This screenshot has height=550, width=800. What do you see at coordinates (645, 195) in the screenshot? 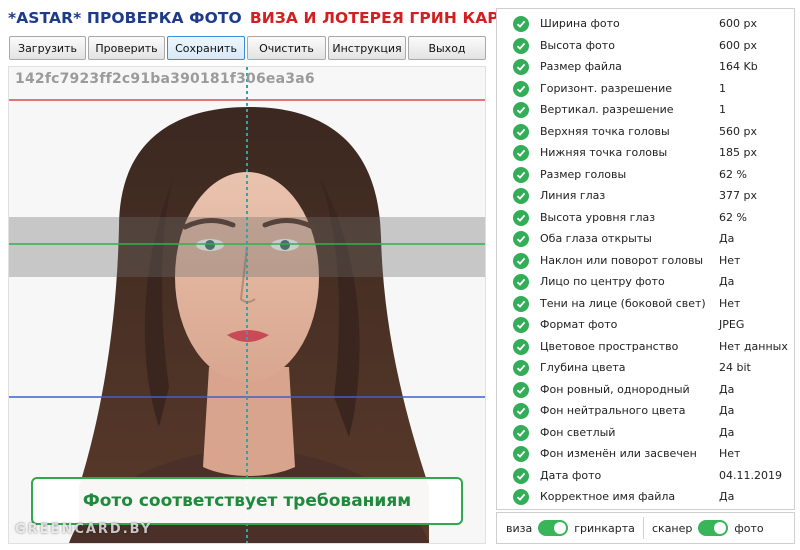
I see `check-row: Линия глаз 377 px` at bounding box center [645, 195].